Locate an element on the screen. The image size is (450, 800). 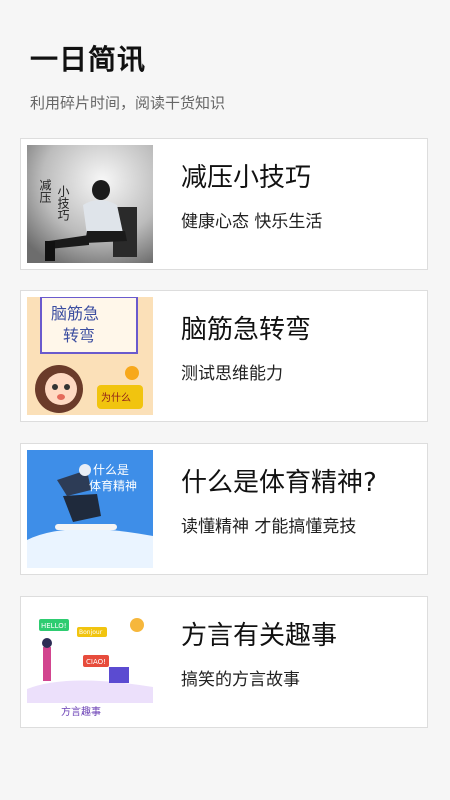
thumb-text-1: 减压 is located at coordinates (45, 191).